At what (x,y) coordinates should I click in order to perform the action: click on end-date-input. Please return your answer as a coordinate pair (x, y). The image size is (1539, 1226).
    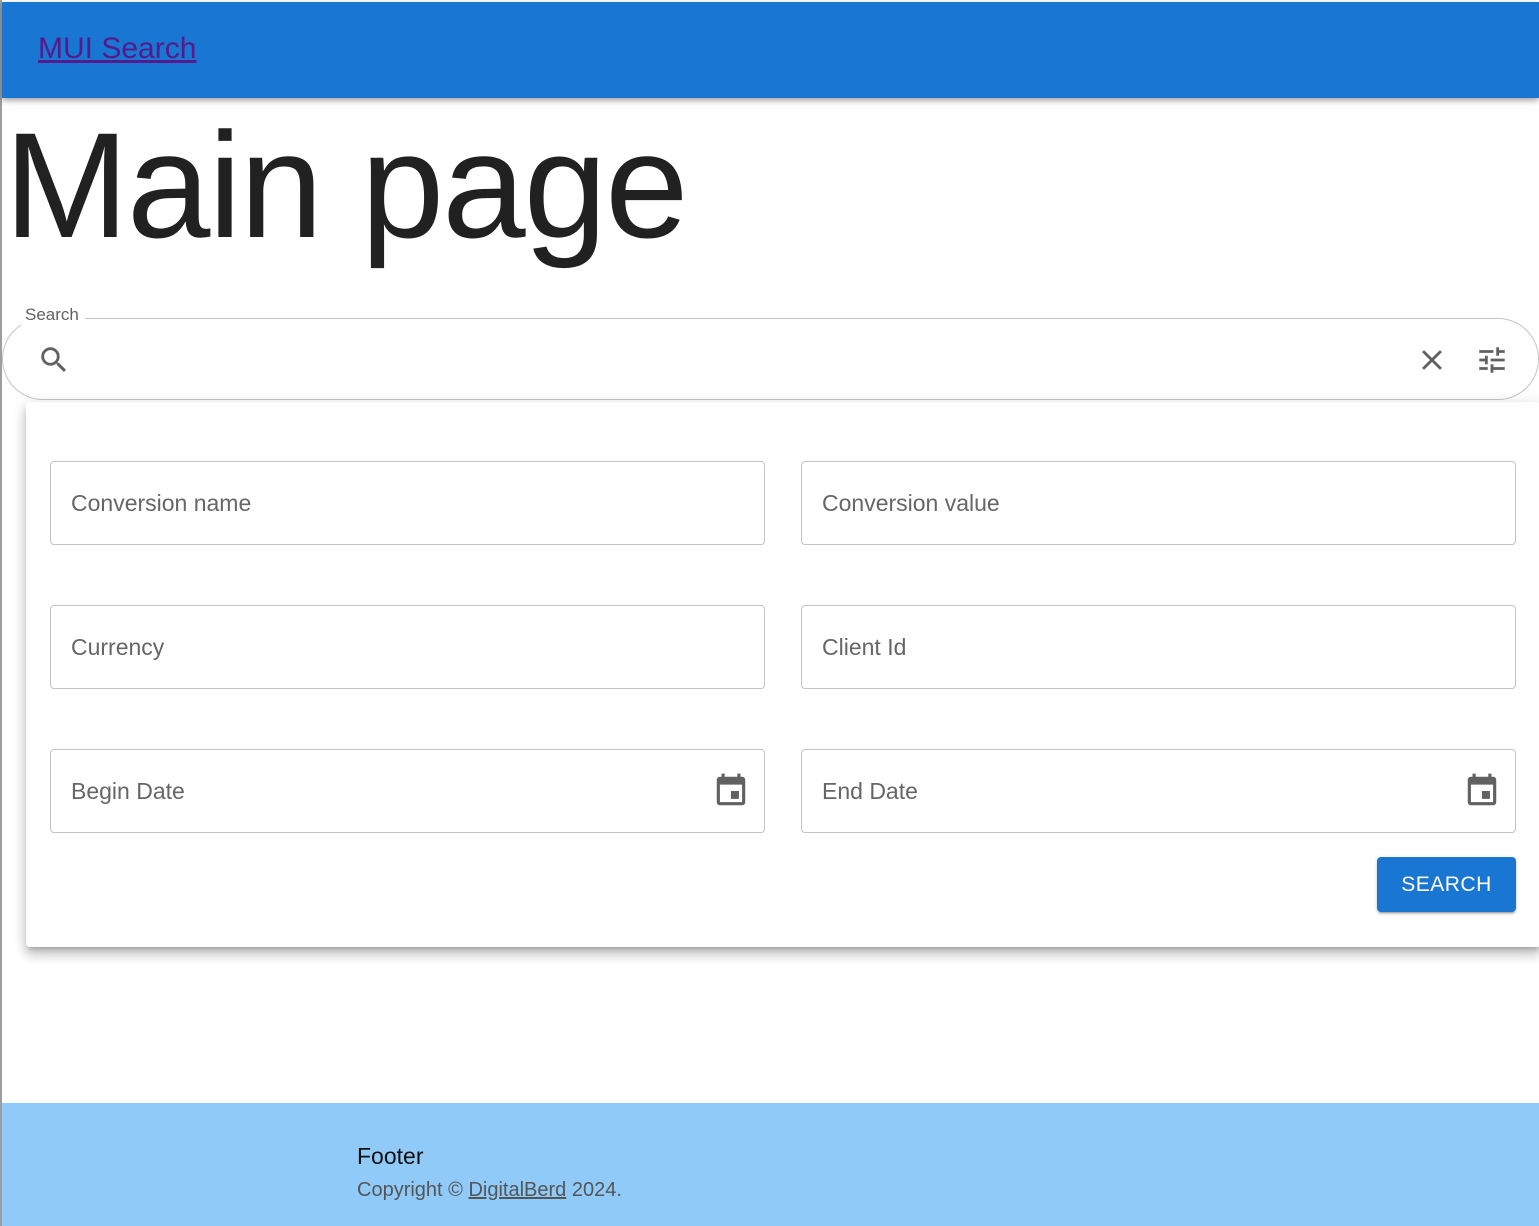
    Looking at the image, I should click on (1158, 791).